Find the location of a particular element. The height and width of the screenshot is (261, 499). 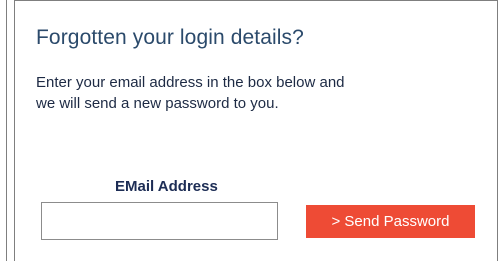

panel-title: Forgotten your login details? is located at coordinates (170, 37).